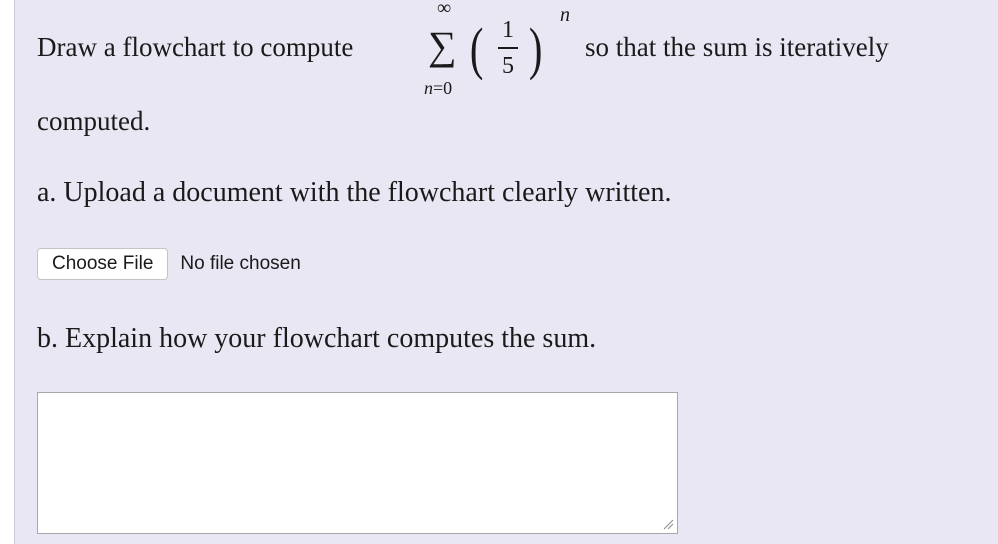 The image size is (998, 544). What do you see at coordinates (508, 48) in the screenshot?
I see `fraction-bar` at bounding box center [508, 48].